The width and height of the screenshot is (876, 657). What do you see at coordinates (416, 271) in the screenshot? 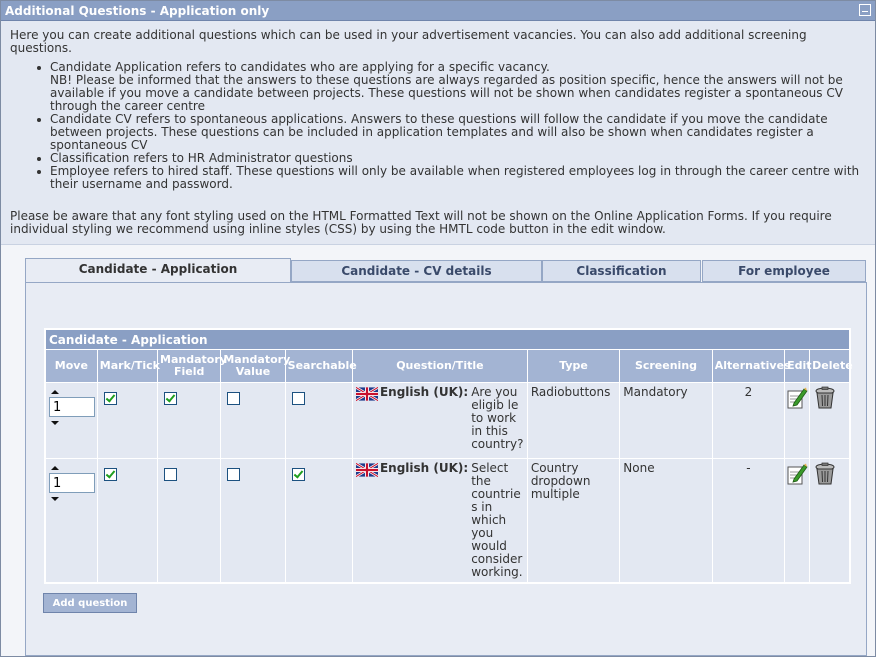
I see `tab-candidate-cv-details: Candidate - CV details` at bounding box center [416, 271].